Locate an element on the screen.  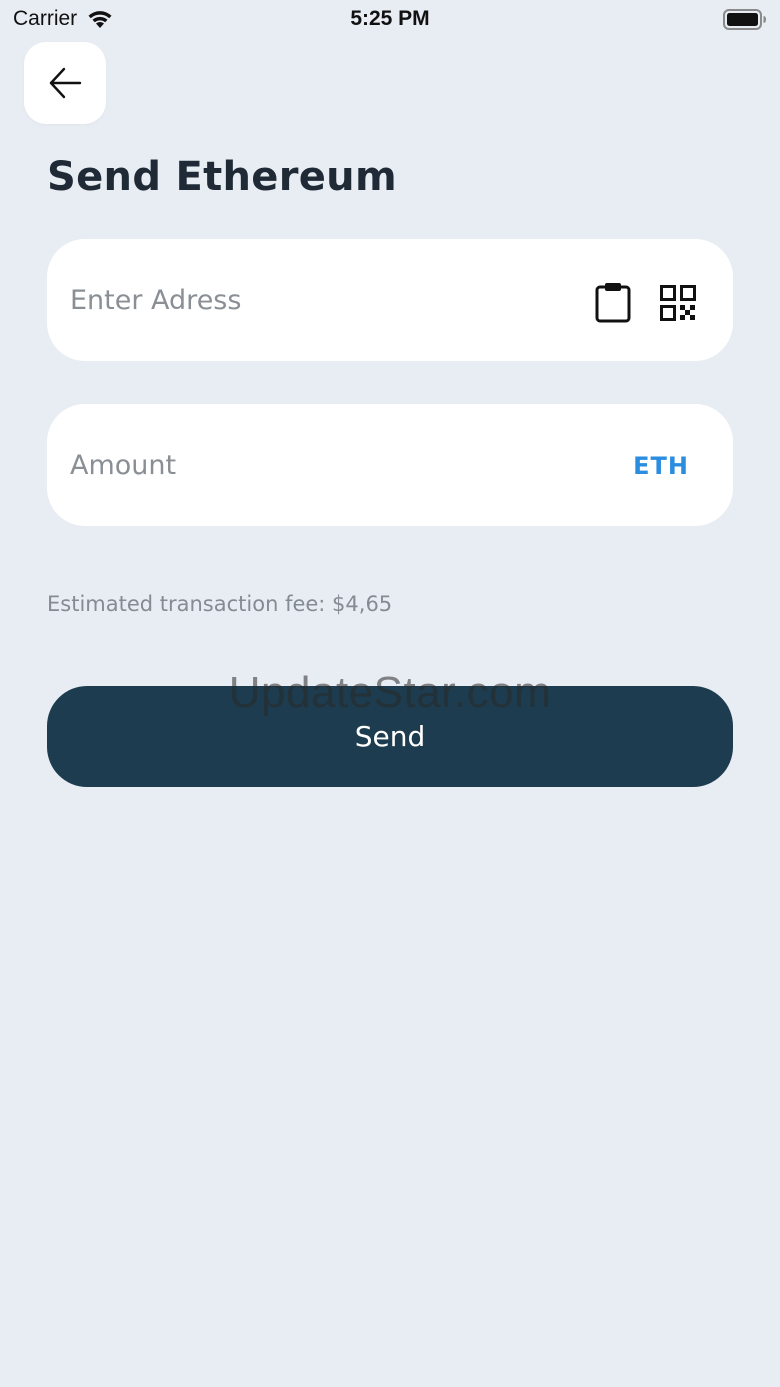
clipboard-paste-icon is located at coordinates (613, 302).